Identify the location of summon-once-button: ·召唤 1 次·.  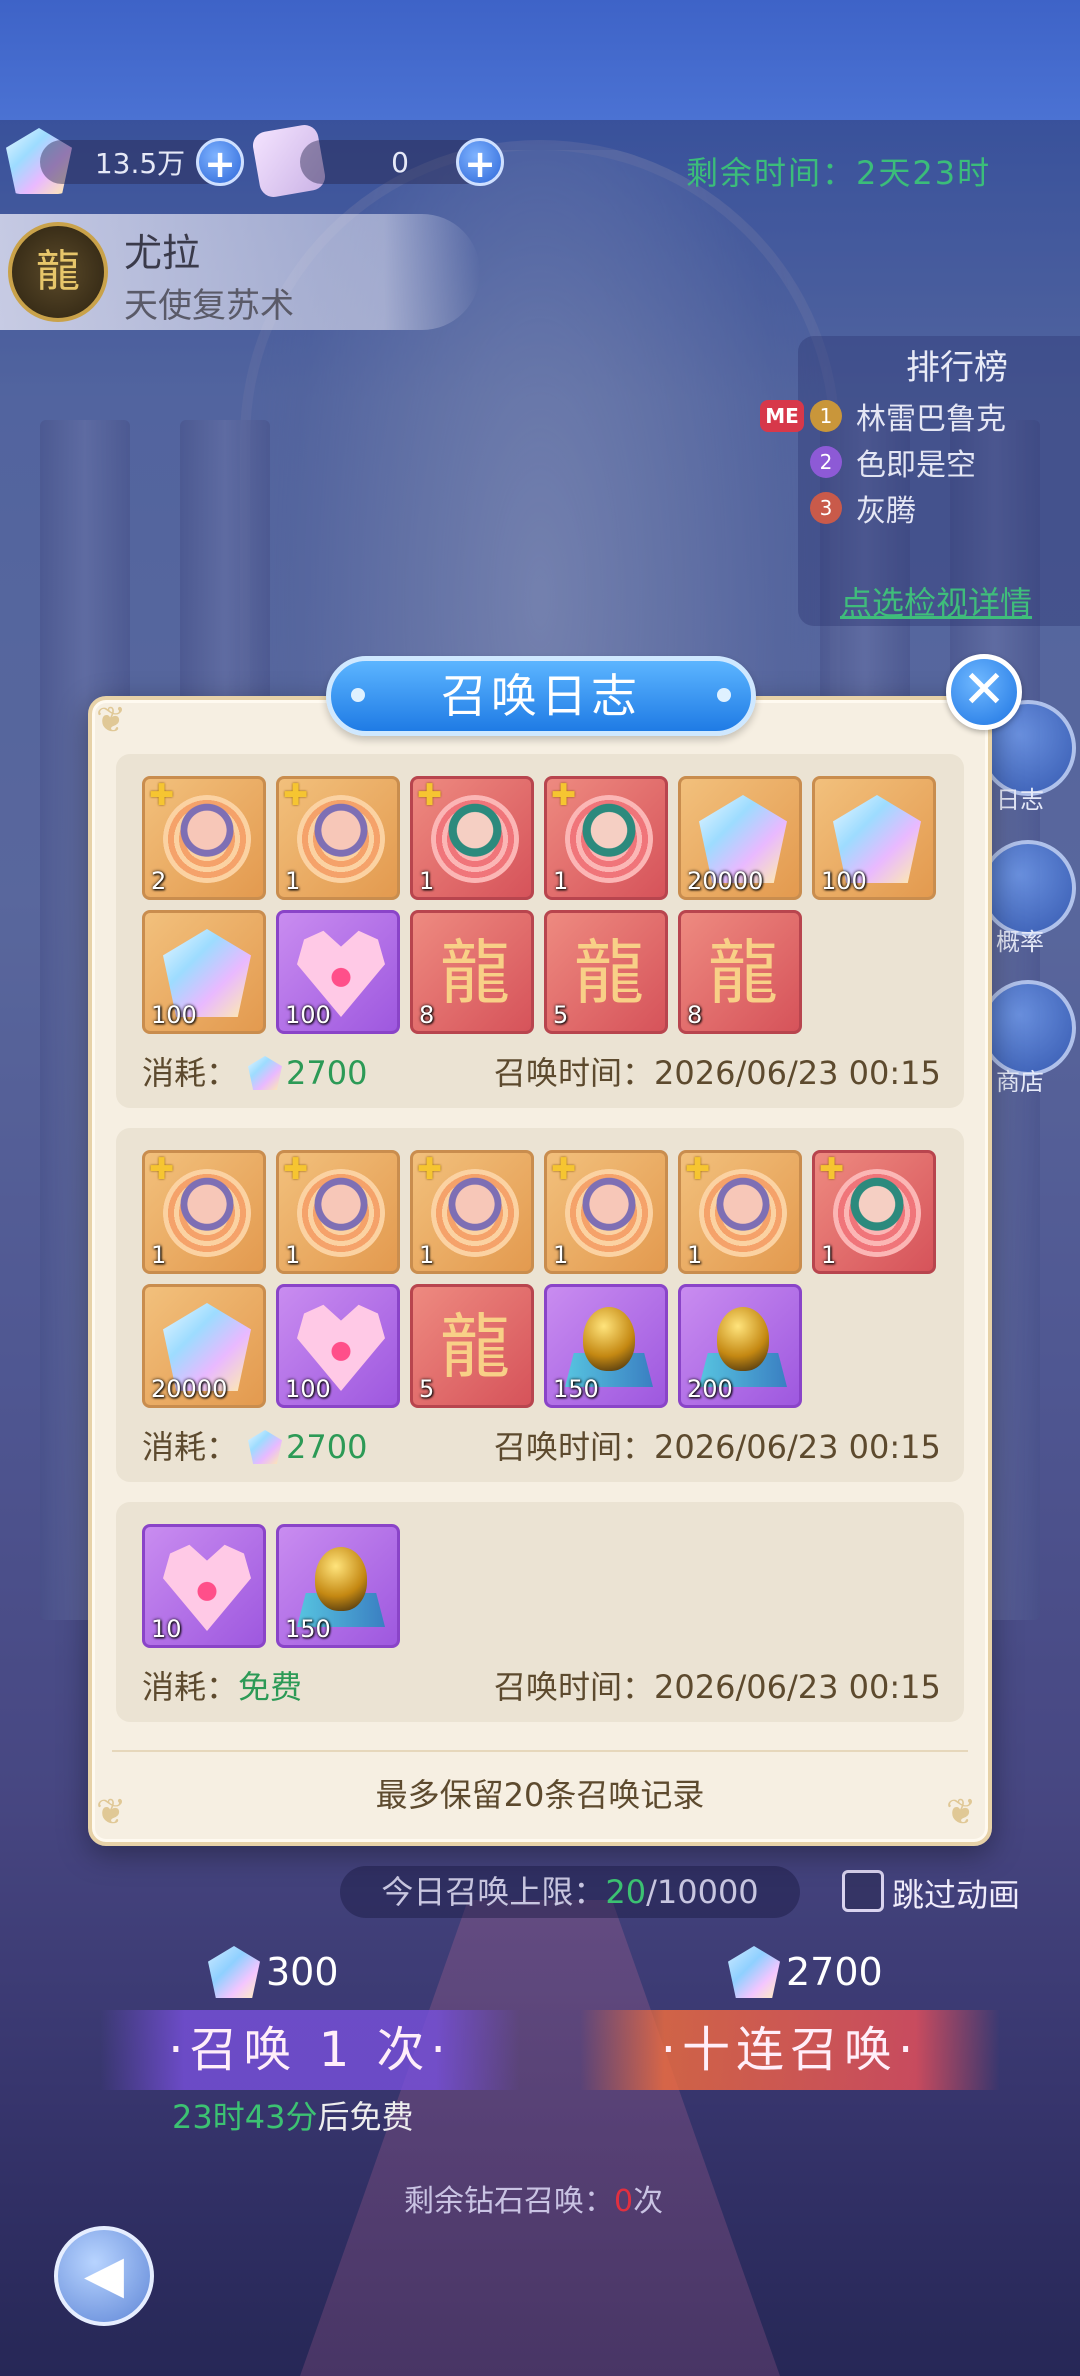
(310, 2050).